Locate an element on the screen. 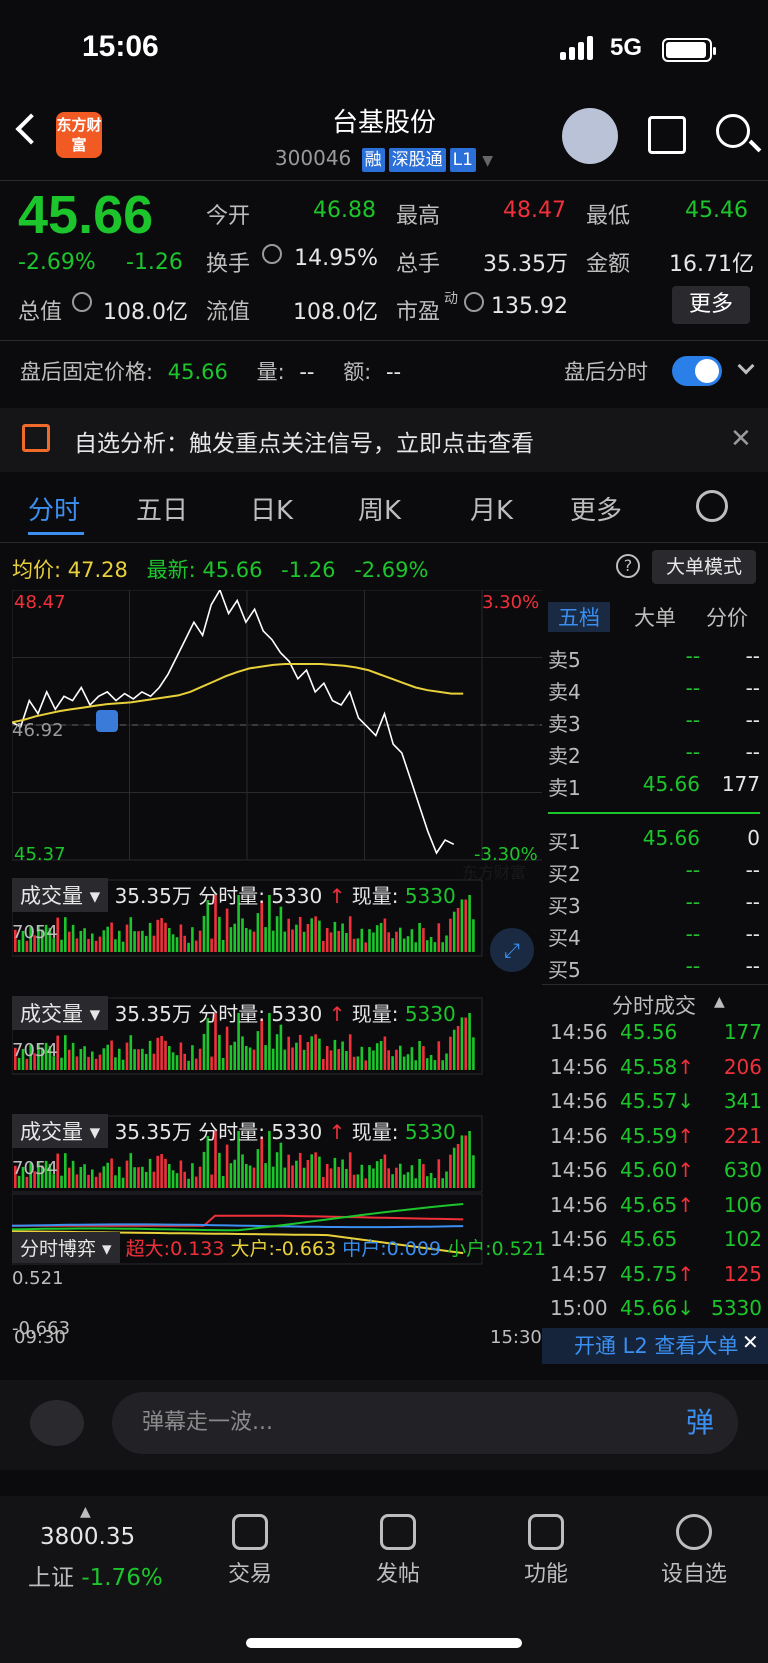  nav-trade: 交易 is located at coordinates (250, 1551).